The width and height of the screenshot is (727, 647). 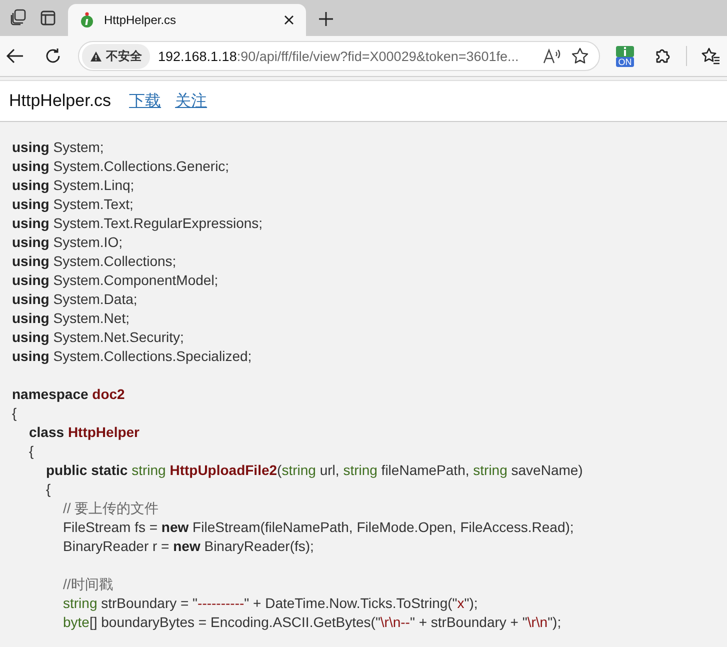 What do you see at coordinates (87, 20) in the screenshot?
I see `favicon-icon` at bounding box center [87, 20].